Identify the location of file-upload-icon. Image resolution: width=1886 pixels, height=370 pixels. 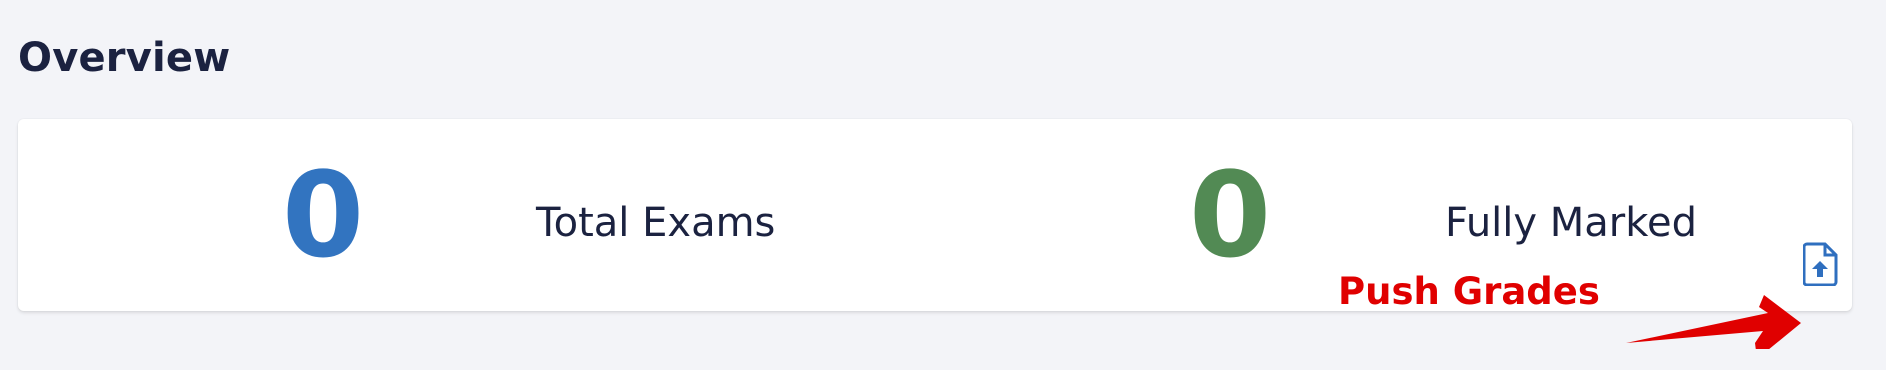
(1820, 264).